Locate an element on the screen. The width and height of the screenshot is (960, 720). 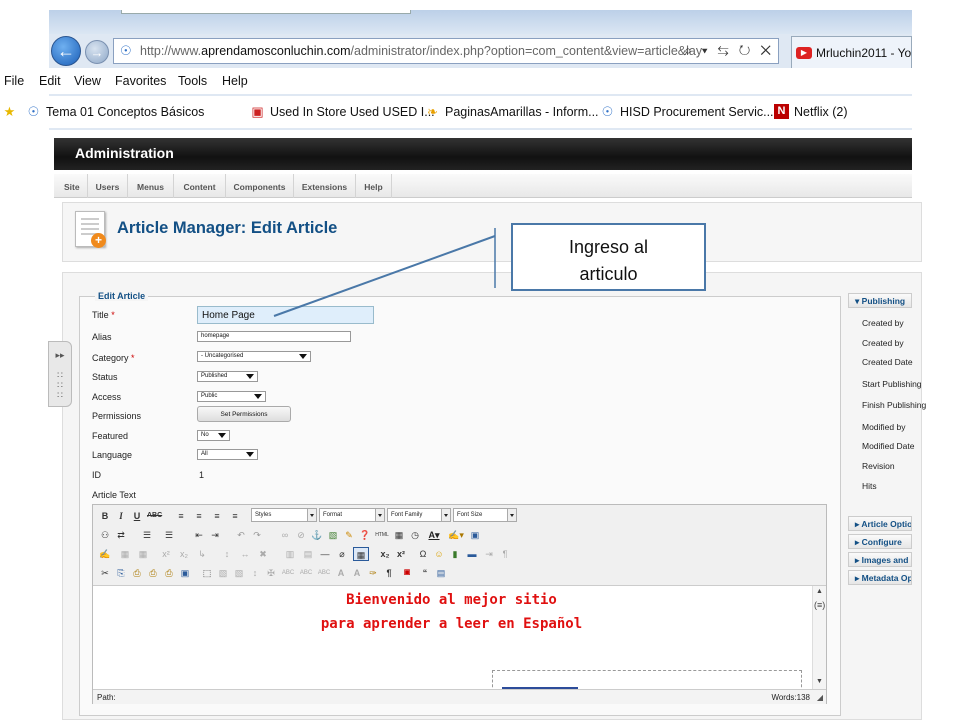
media-icon: ▮ is located at coordinates (455, 554).